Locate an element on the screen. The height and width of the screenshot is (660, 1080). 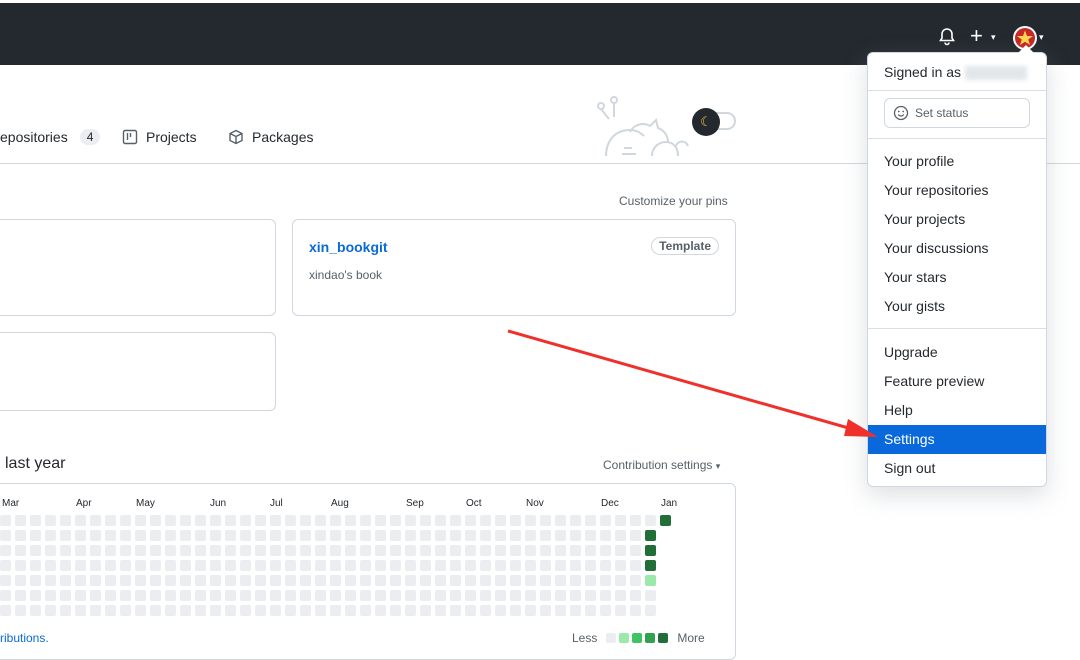
menu-your-gists: Your gists is located at coordinates (957, 306).